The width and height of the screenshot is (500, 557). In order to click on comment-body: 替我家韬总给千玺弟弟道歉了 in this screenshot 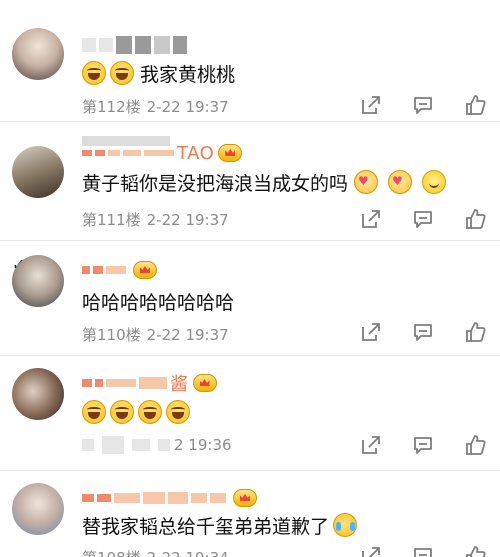, I will do `click(221, 525)`.